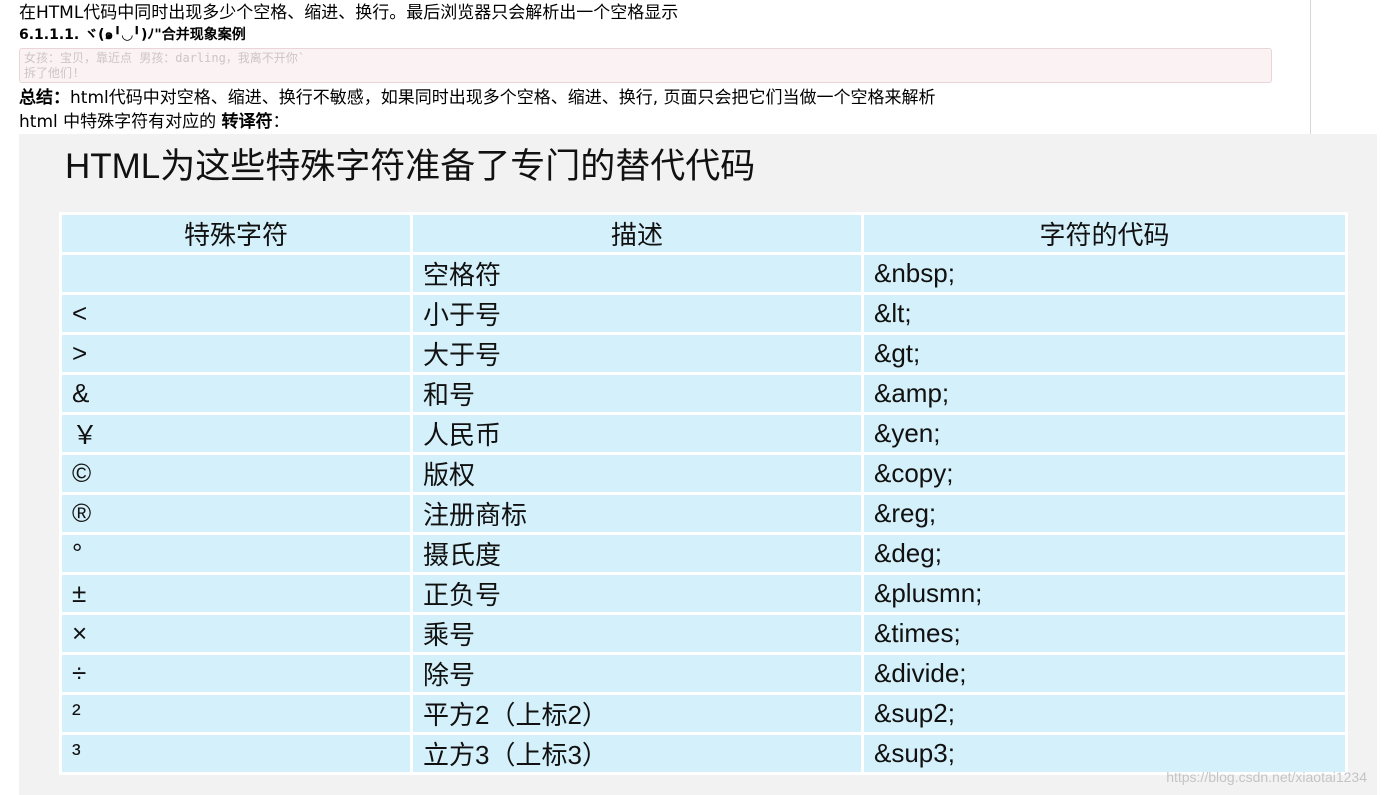  Describe the element at coordinates (236, 233) in the screenshot. I see `column-header: 特殊字符` at that location.